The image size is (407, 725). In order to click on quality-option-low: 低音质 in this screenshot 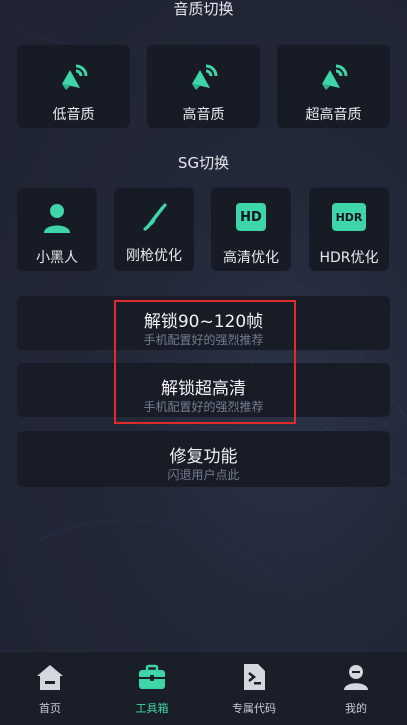, I will do `click(73, 86)`.